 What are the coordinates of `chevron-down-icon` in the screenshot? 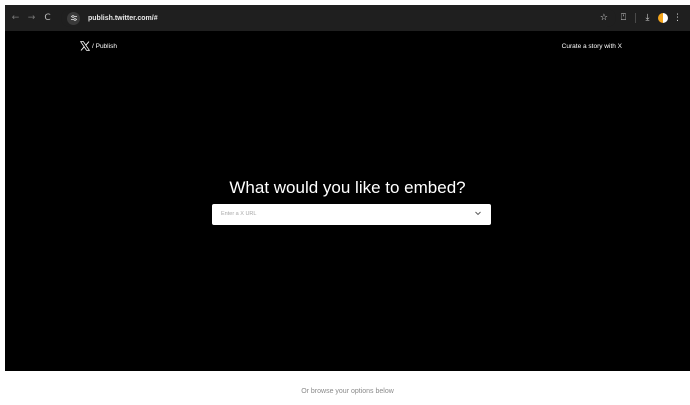 It's located at (478, 213).